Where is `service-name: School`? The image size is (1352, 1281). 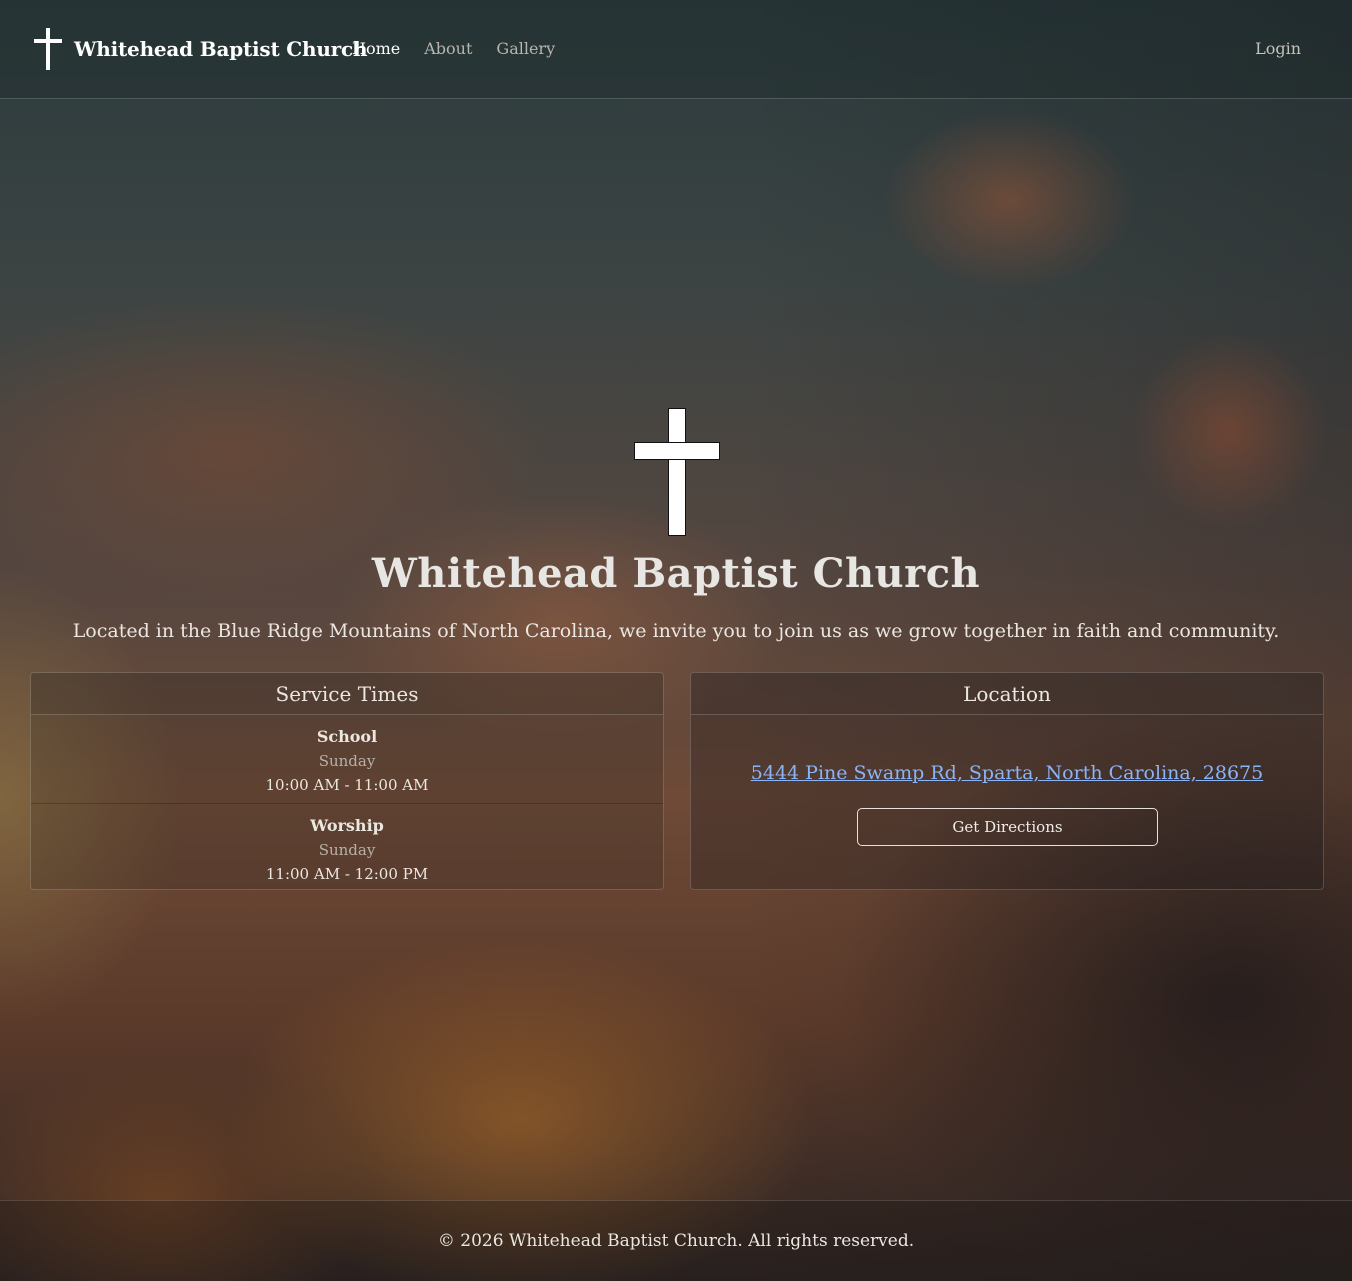
service-name: School is located at coordinates (347, 736).